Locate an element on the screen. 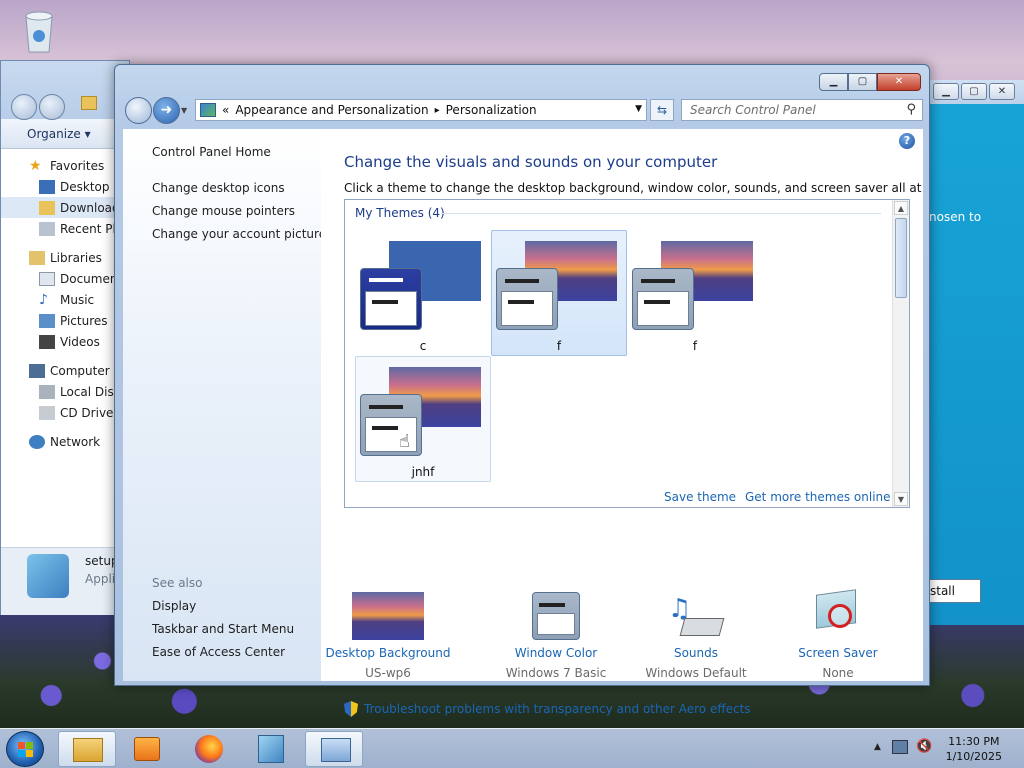 Image resolution: width=1024 pixels, height=768 pixels. installer-close-button: ✕ is located at coordinates (1002, 91).